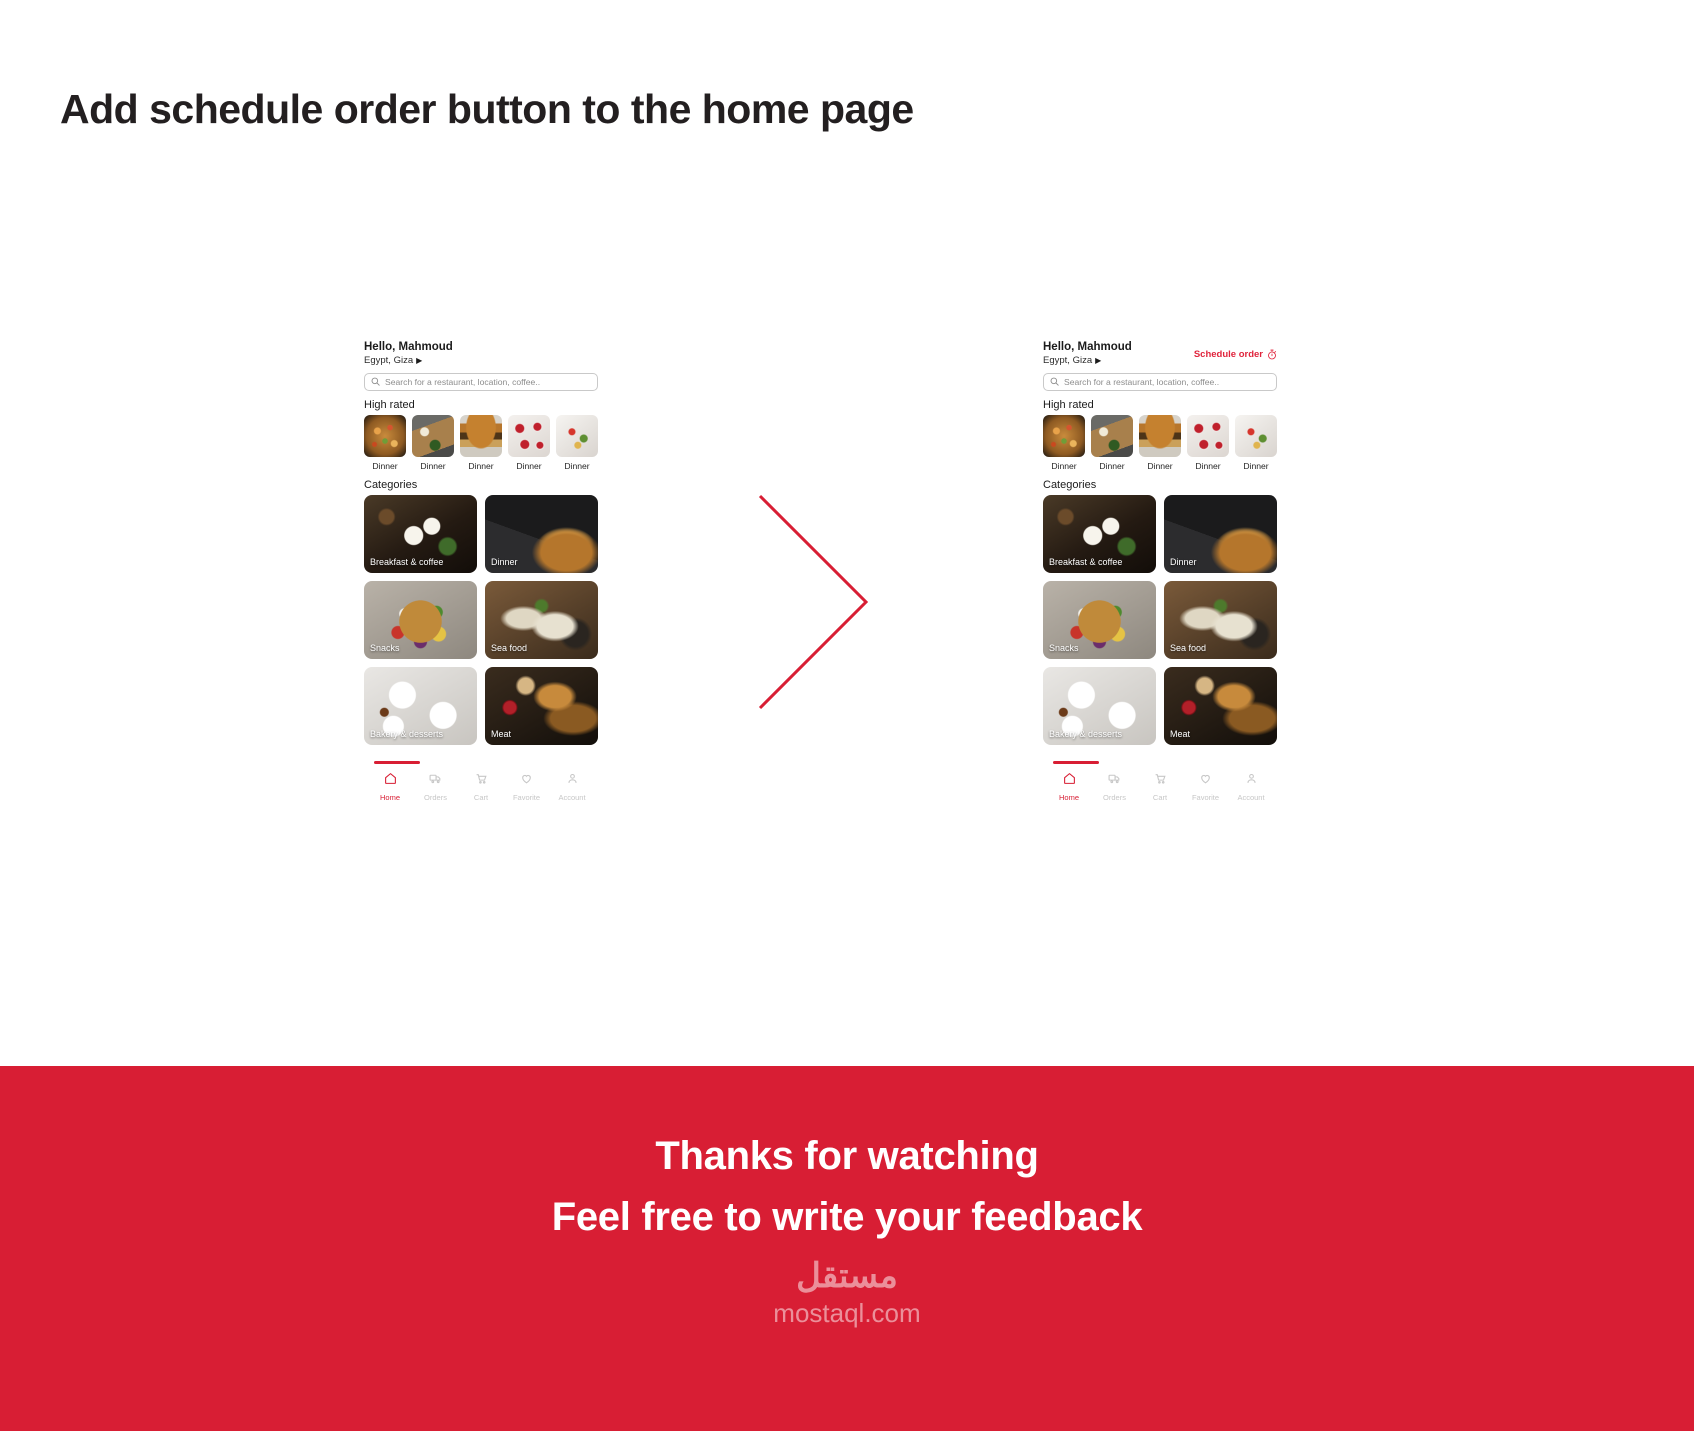 The width and height of the screenshot is (1694, 1431). I want to click on chevron-right-arrow, so click(814, 604).